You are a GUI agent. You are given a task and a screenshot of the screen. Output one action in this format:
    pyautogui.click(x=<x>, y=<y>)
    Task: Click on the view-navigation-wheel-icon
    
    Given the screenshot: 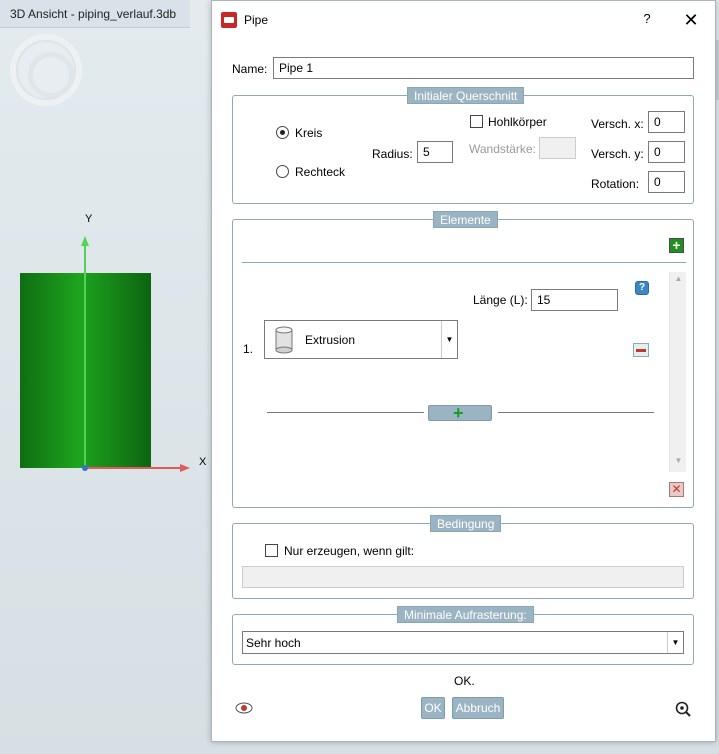 What is the action you would take?
    pyautogui.click(x=46, y=70)
    